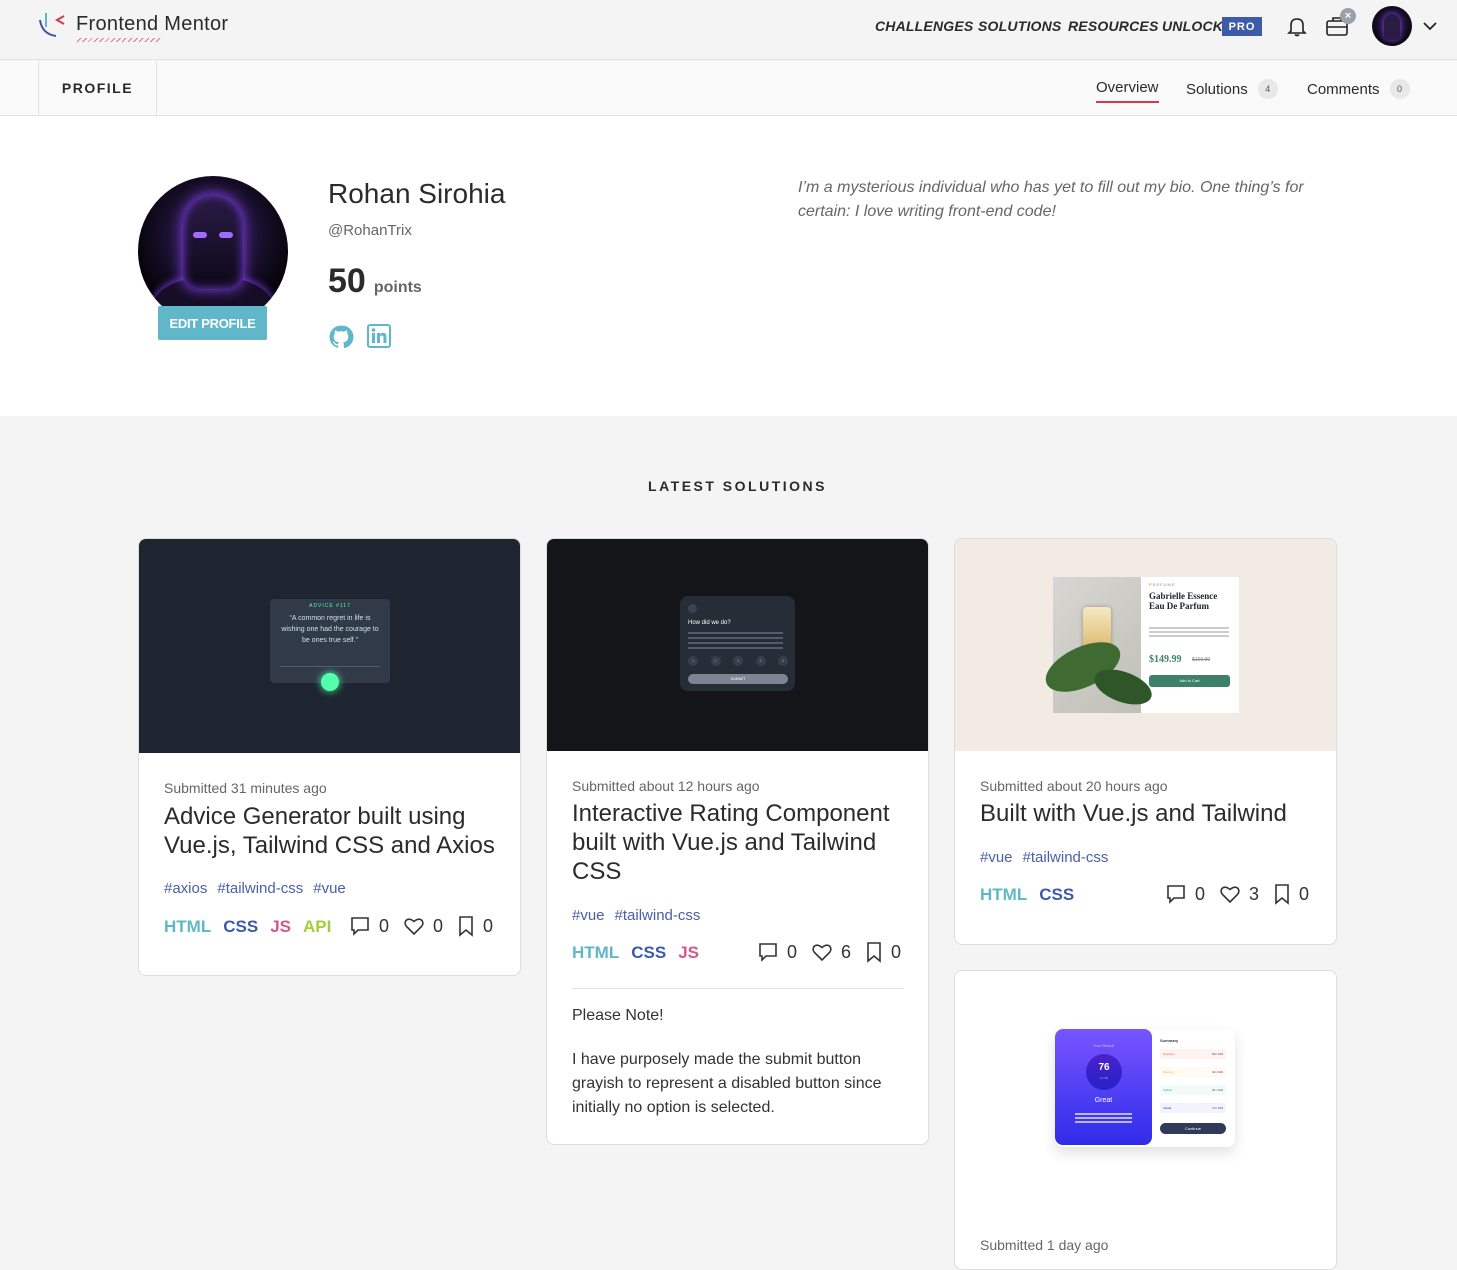 The width and height of the screenshot is (1457, 1270). I want to click on site-logo: Frontend Mentor, so click(133, 26).